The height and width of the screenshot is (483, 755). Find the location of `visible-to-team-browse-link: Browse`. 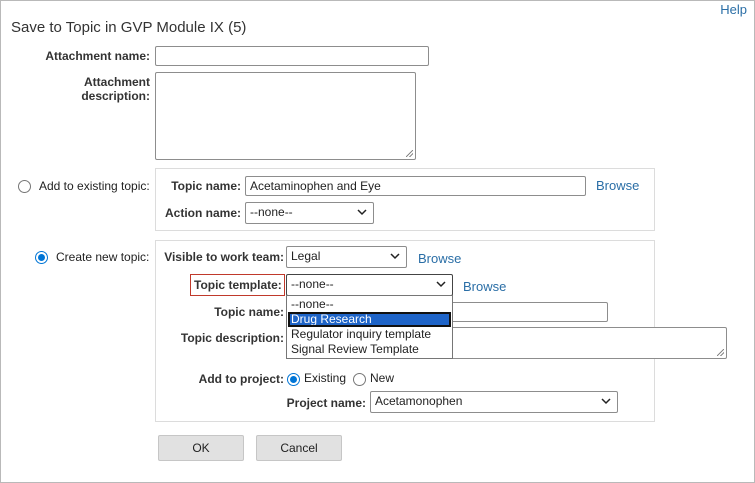

visible-to-team-browse-link: Browse is located at coordinates (439, 258).